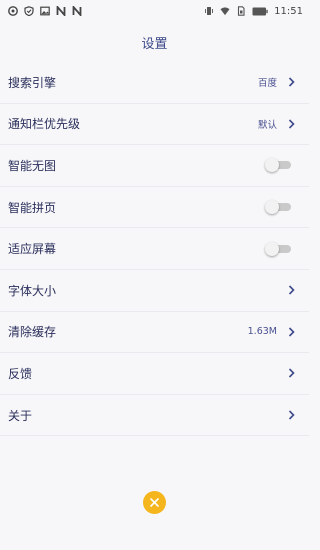 This screenshot has height=550, width=320. Describe the element at coordinates (209, 11) in the screenshot. I see `vibrate-icon` at that location.